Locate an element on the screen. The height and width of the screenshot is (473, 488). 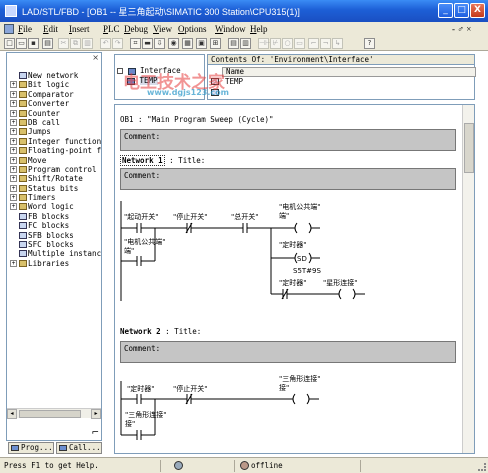
minimize-button: _ is located at coordinates (445, 10).